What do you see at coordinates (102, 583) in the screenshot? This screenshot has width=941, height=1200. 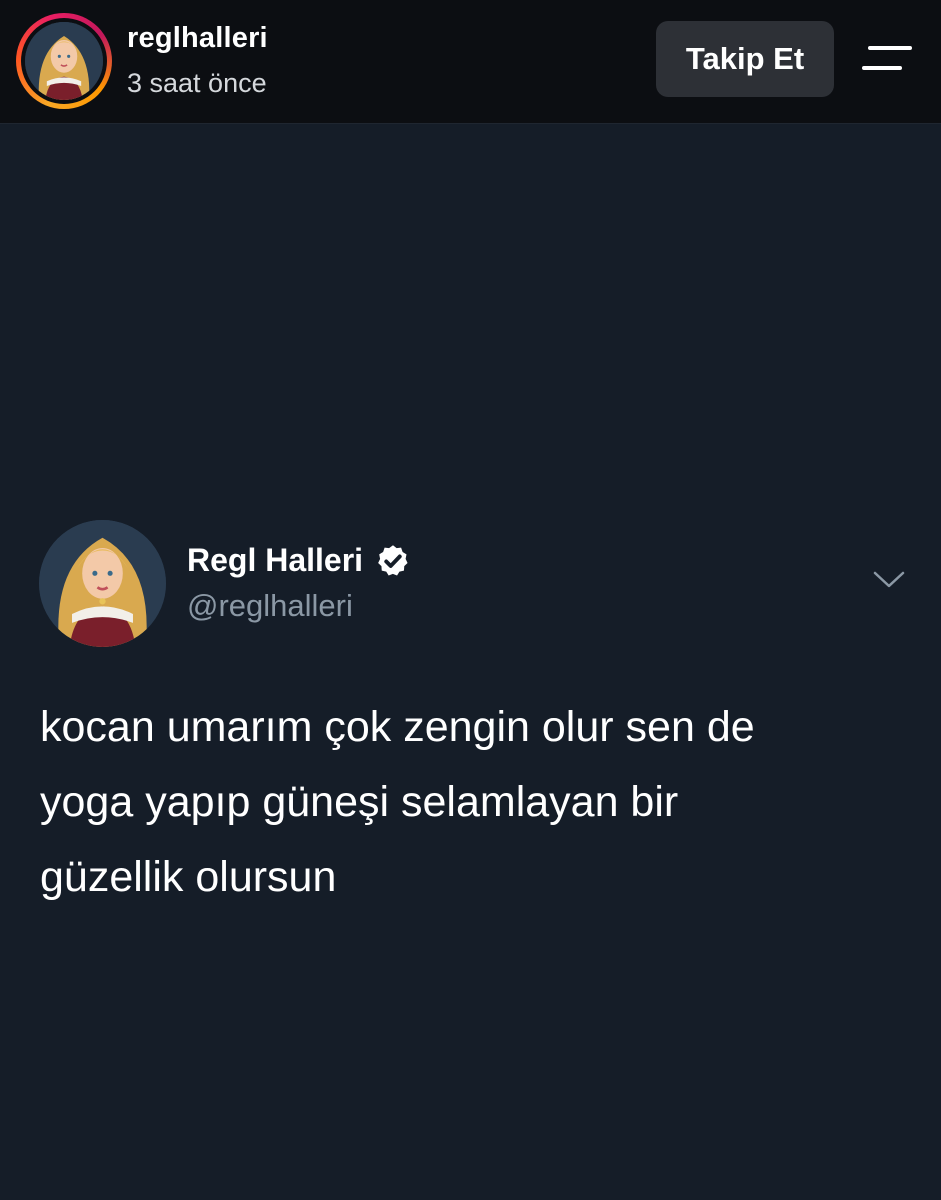 I see `tweet-author-avatar` at bounding box center [102, 583].